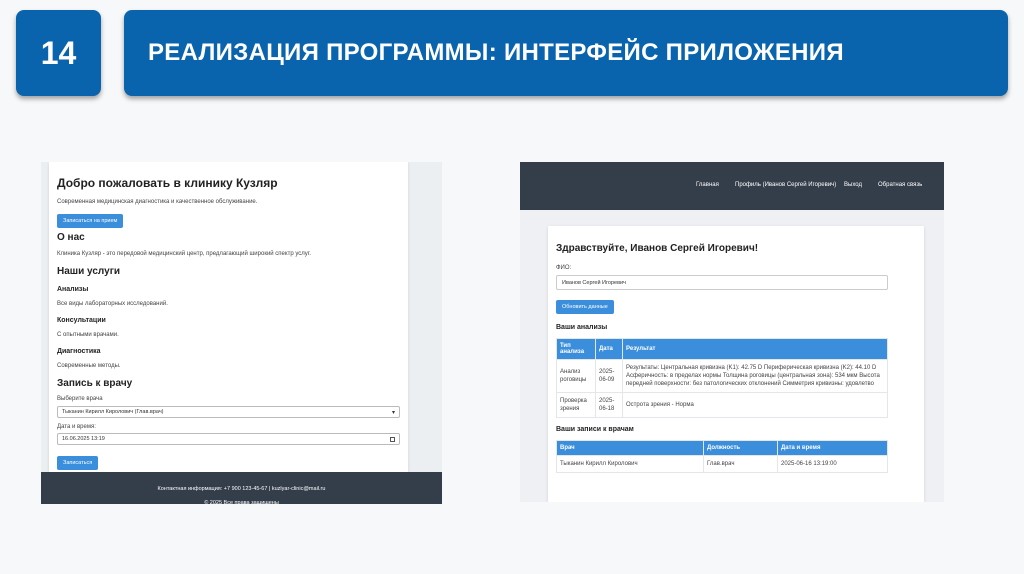 The height and width of the screenshot is (574, 1024). What do you see at coordinates (80, 399) in the screenshot?
I see `doctor-label: Выберите врача` at bounding box center [80, 399].